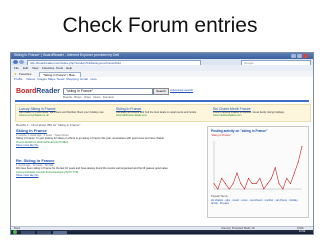  Describe the element at coordinates (161, 109) in the screenshot. I see `ad-title: Skiing In France` at that location.